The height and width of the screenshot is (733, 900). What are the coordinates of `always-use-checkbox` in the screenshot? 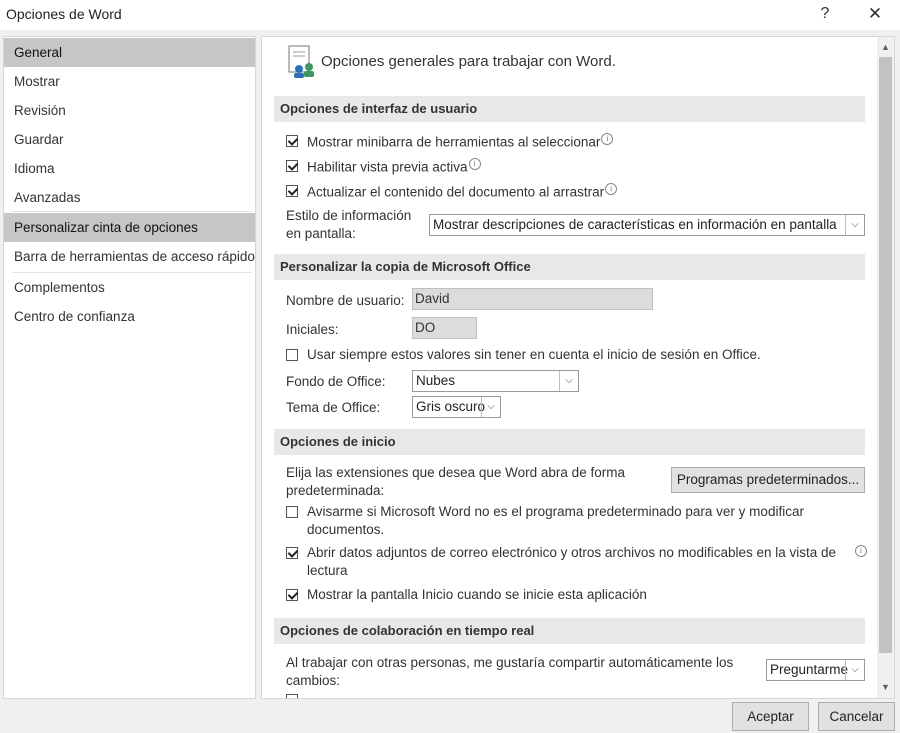 It's located at (292, 355).